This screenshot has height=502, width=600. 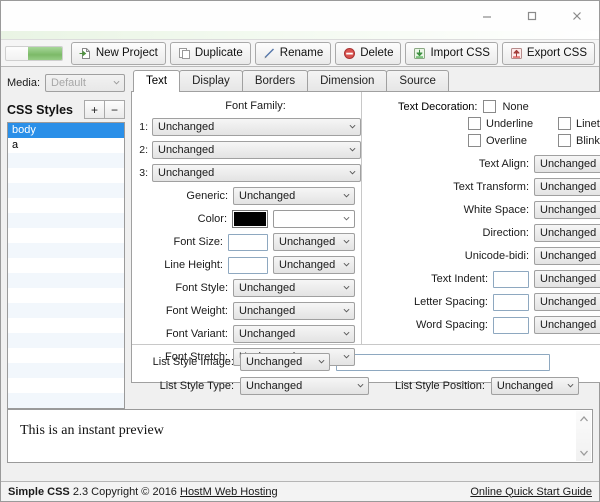 I want to click on font-family-1-number: 1:, so click(x=143, y=127).